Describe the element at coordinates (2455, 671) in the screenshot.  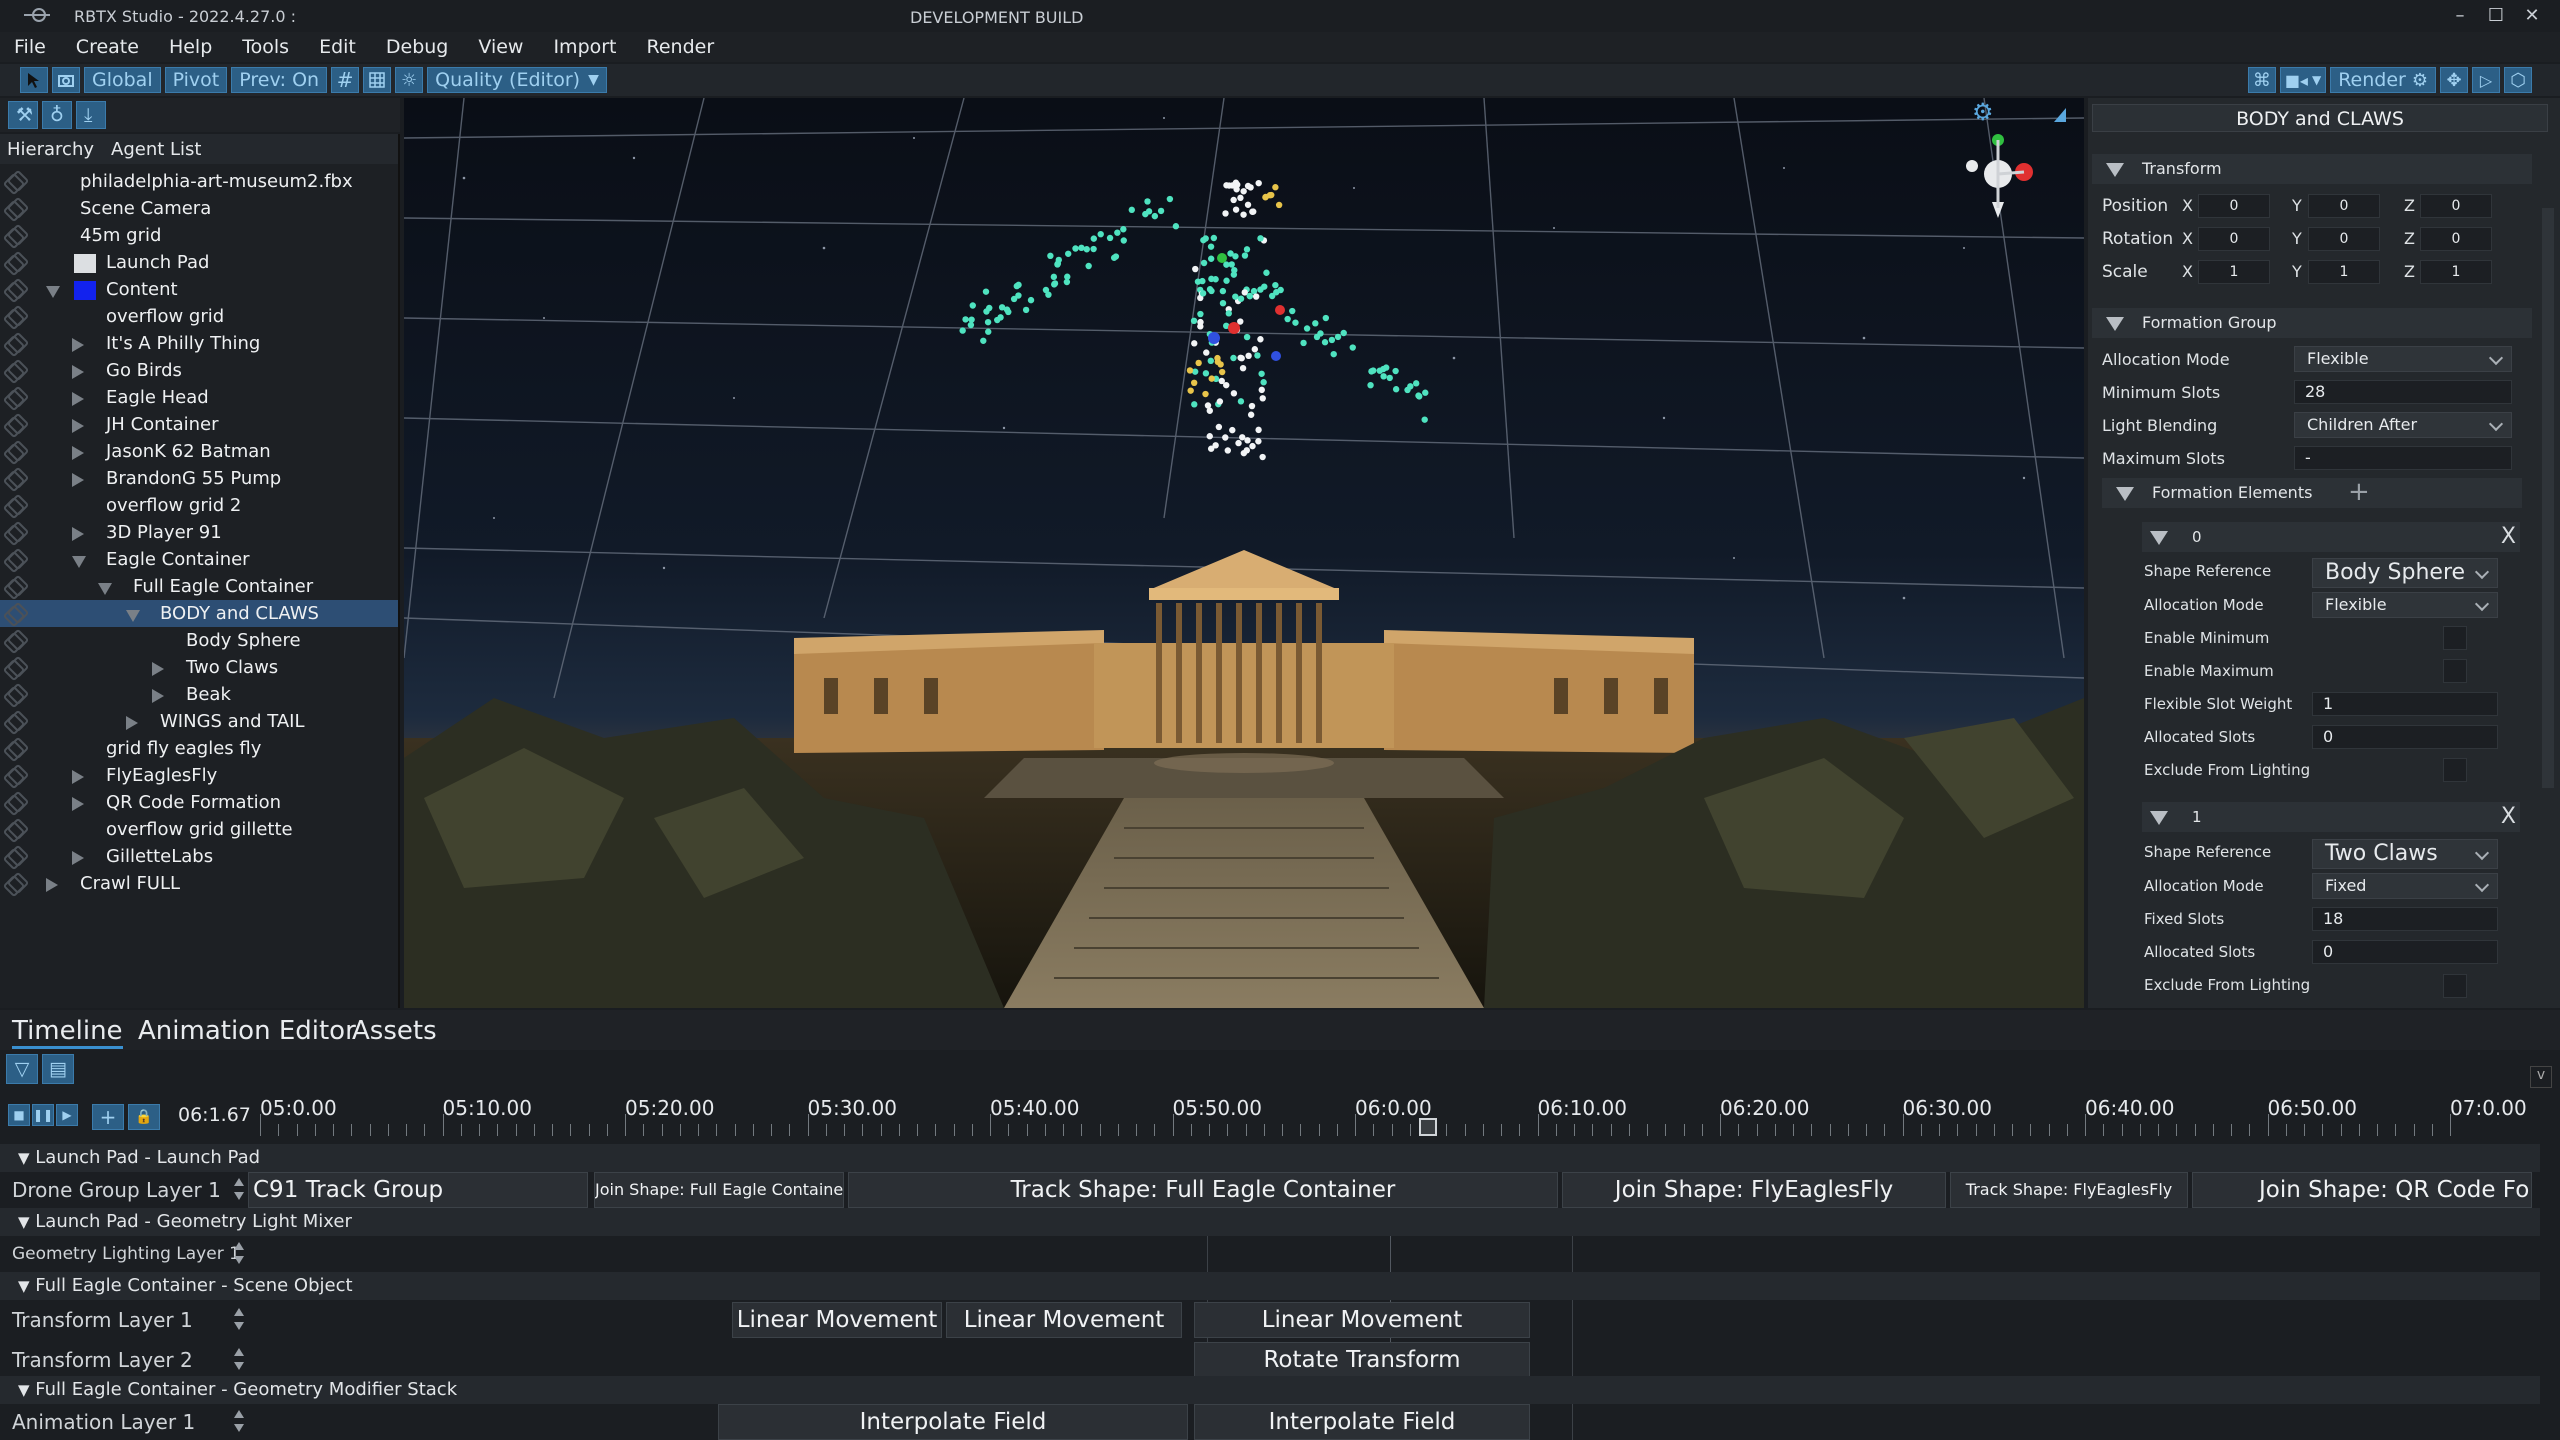
I see `enable-maximum-checkbox` at that location.